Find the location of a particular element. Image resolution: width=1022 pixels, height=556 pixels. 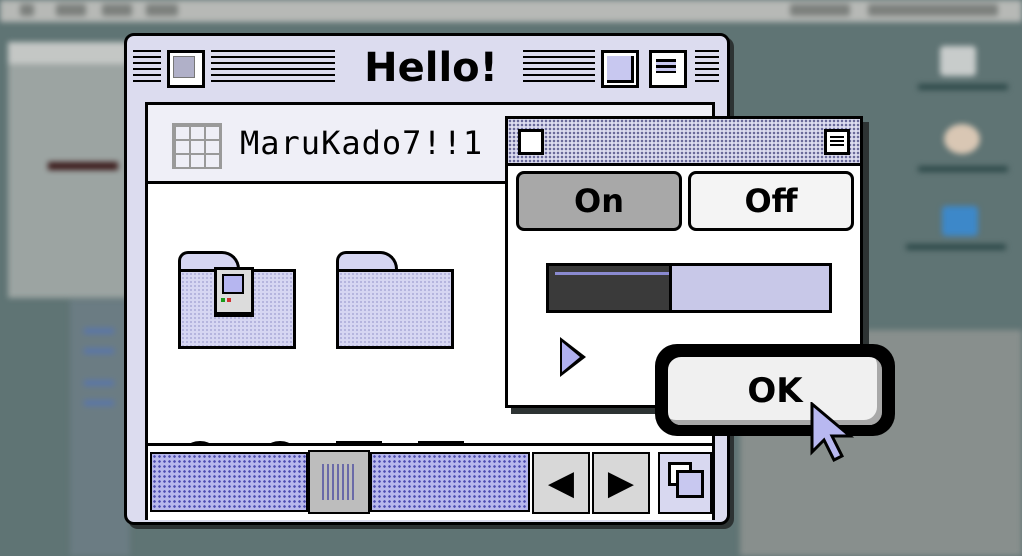

scroll-thumb is located at coordinates (339, 482).